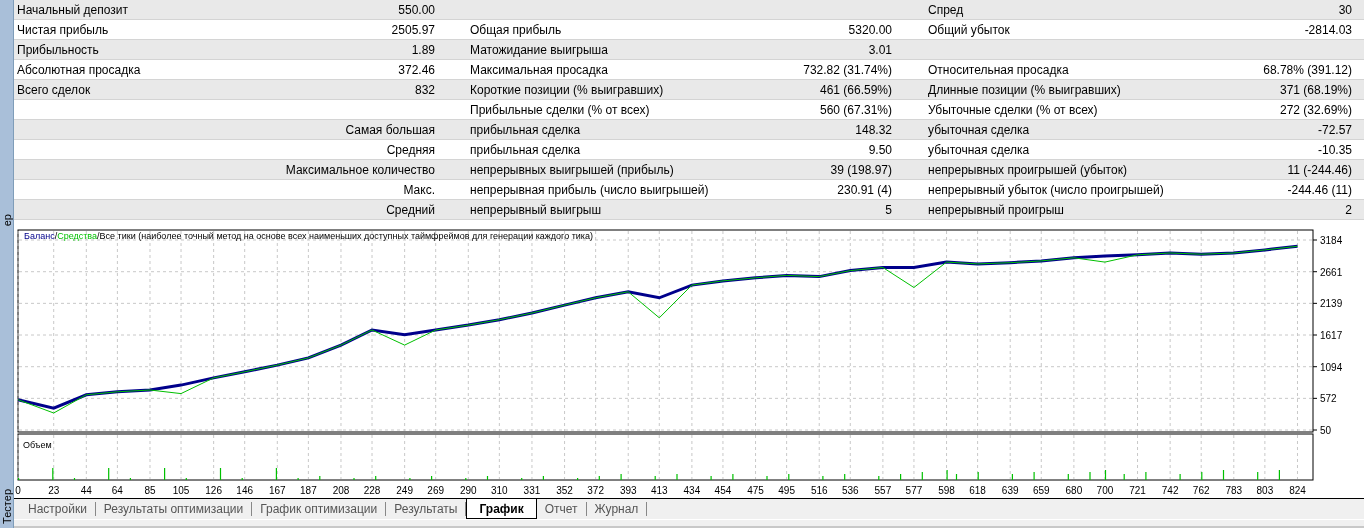 The height and width of the screenshot is (528, 1364). What do you see at coordinates (1348, 209) in the screenshot?
I see `stat-value: 2` at bounding box center [1348, 209].